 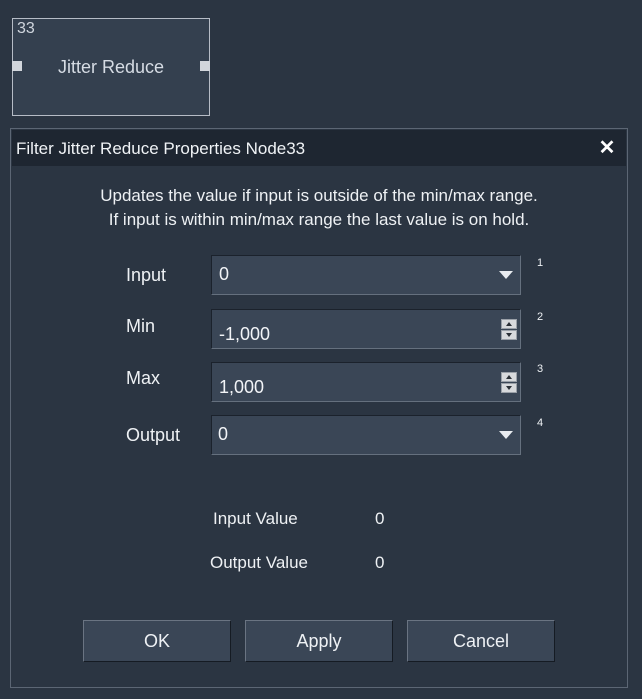 What do you see at coordinates (540, 317) in the screenshot?
I see `min-port-number: 2` at bounding box center [540, 317].